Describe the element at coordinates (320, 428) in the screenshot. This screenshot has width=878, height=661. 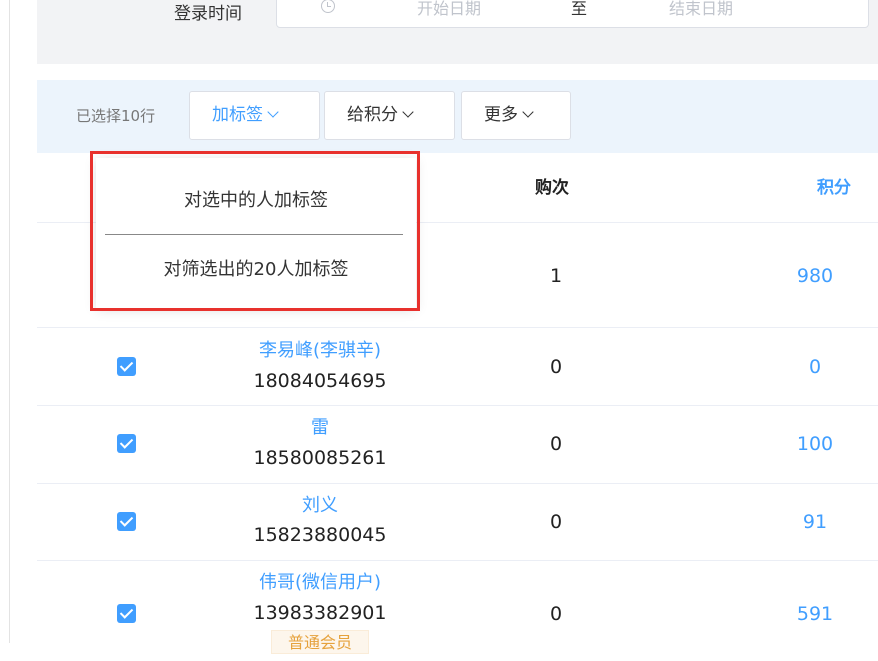
I see `row-member-name: 雷` at that location.